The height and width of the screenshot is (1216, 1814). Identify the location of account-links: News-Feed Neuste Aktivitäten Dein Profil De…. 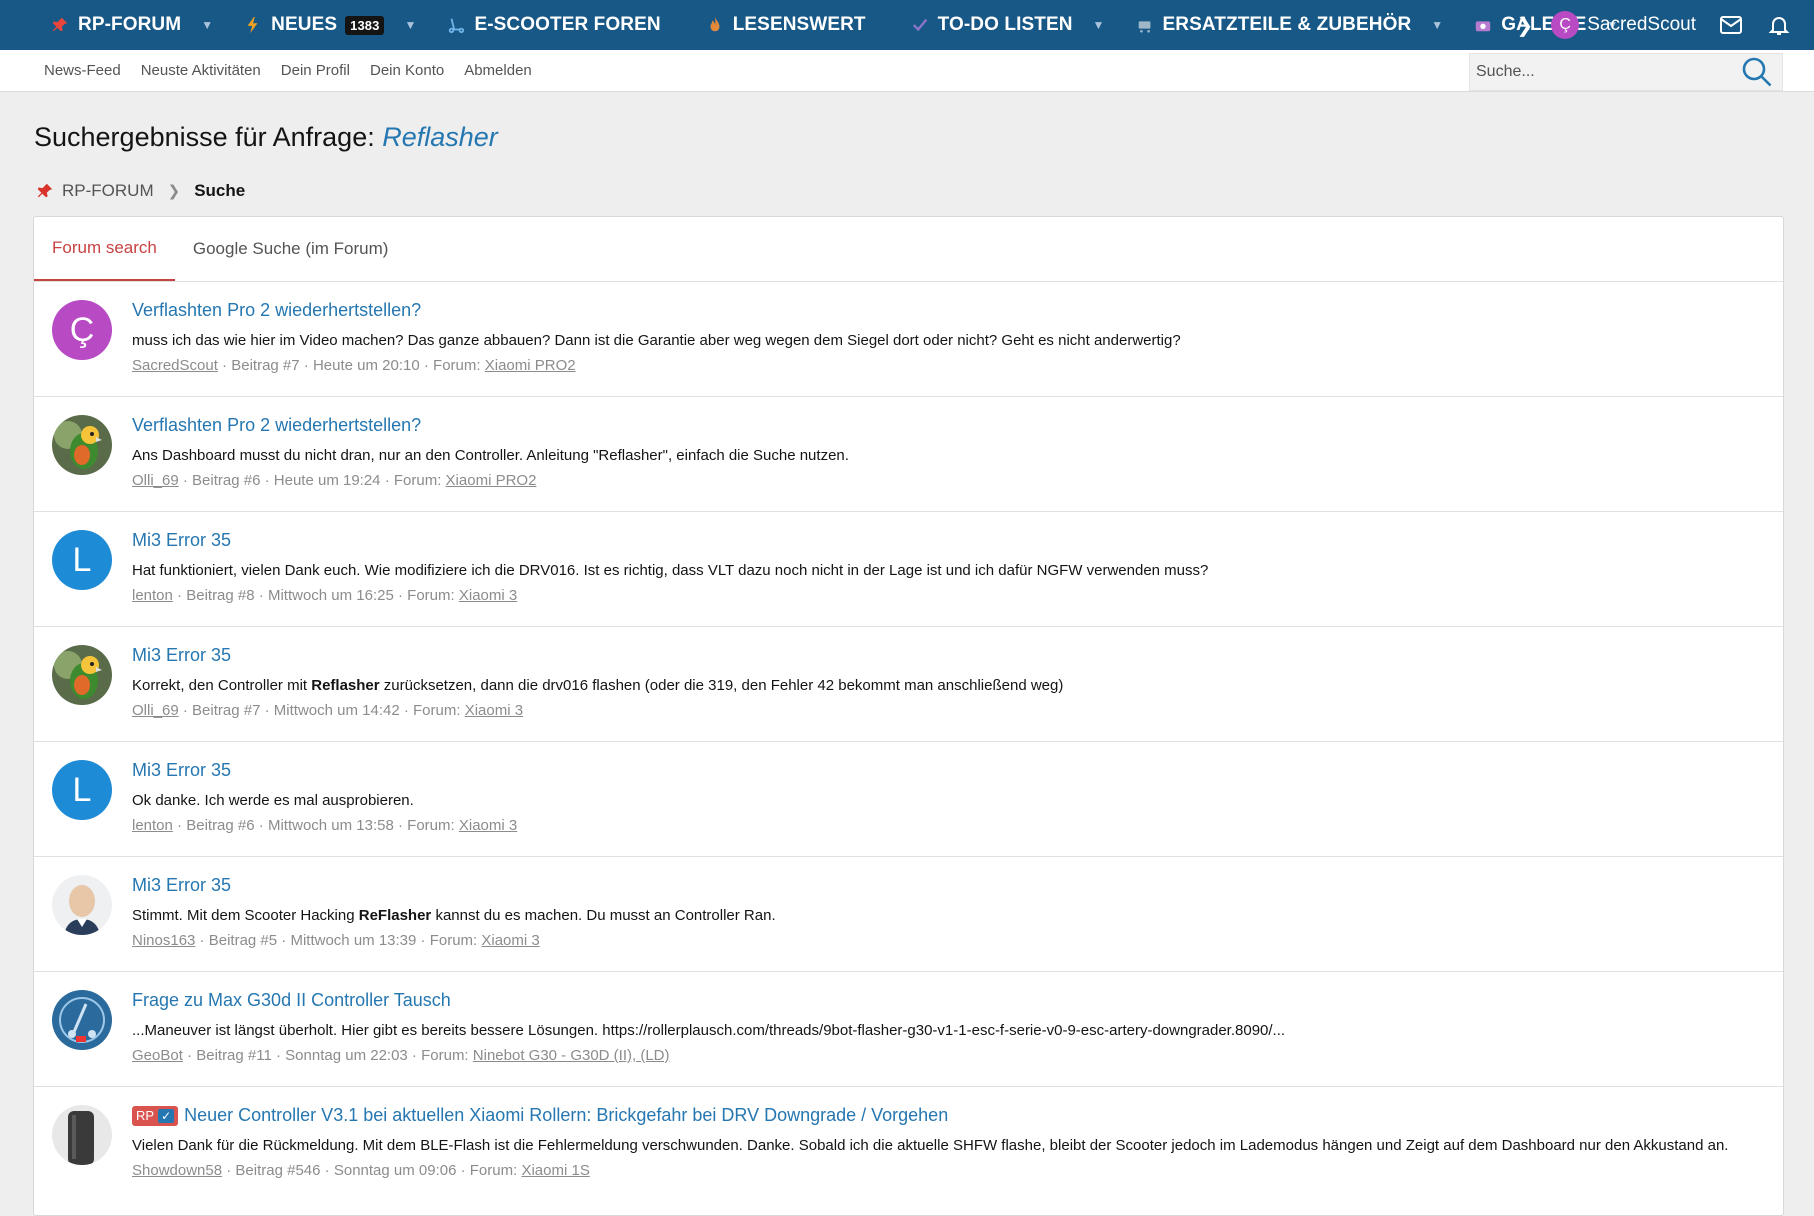
(276, 70).